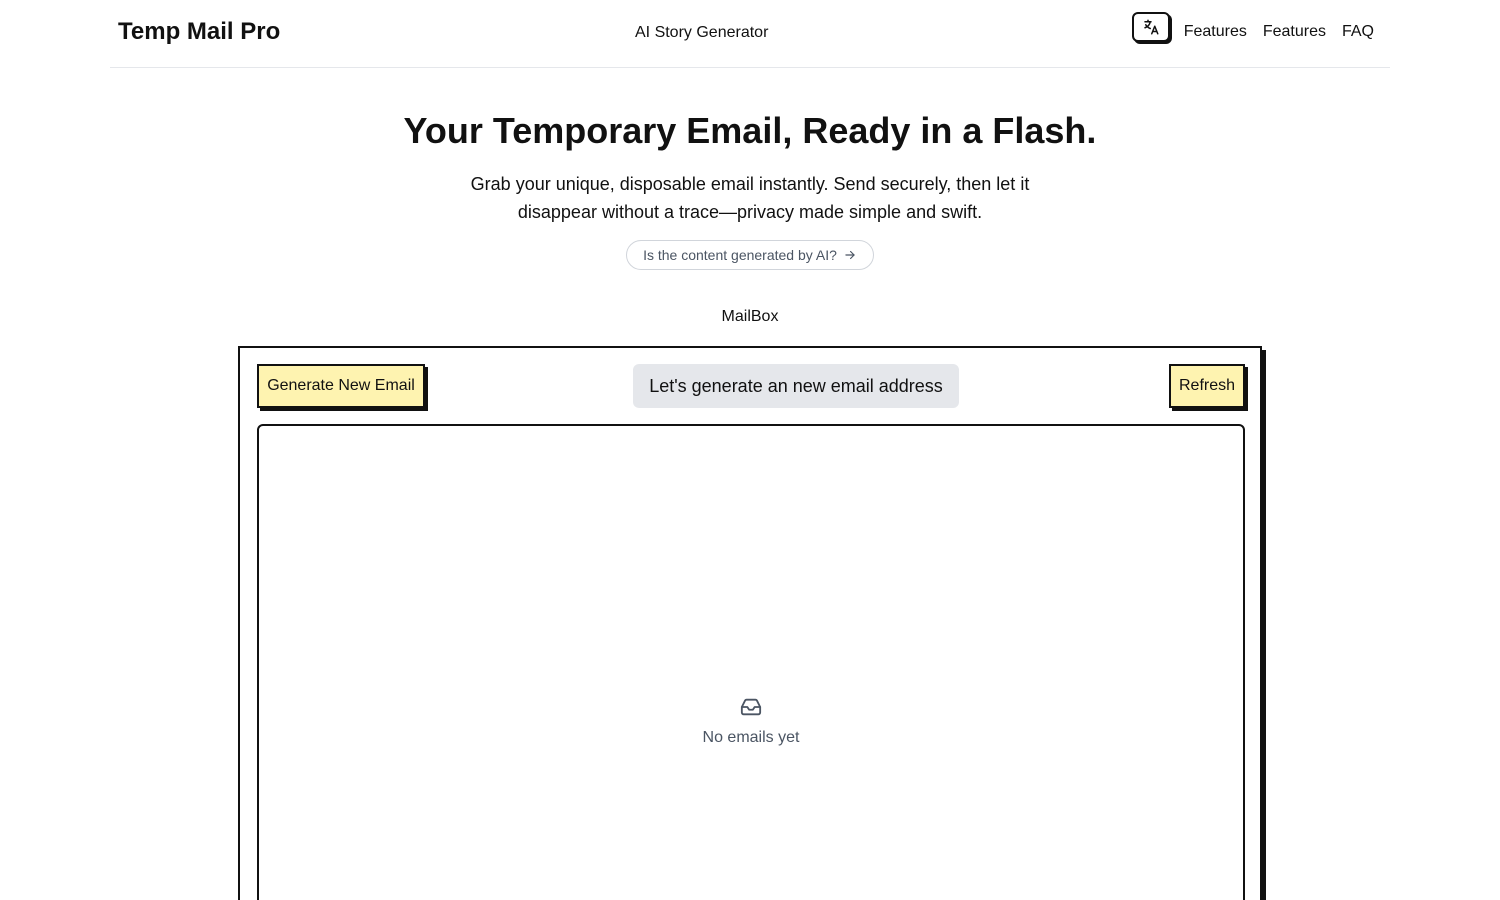 The height and width of the screenshot is (900, 1500). I want to click on nav-link-features-2: Features, so click(1294, 29).